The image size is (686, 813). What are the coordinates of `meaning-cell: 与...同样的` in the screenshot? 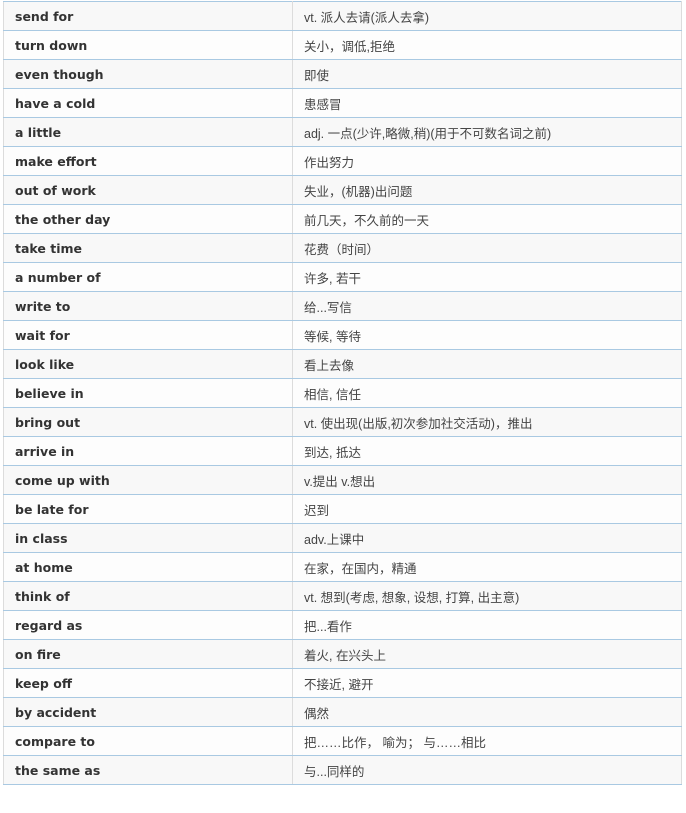 It's located at (487, 770).